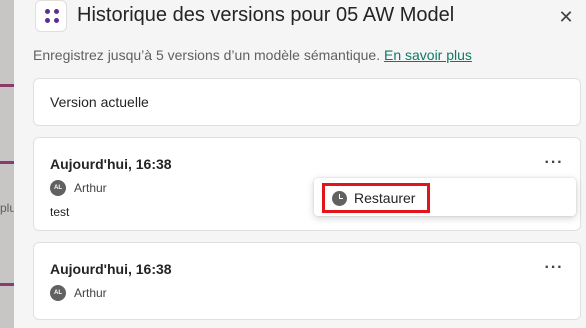  I want to click on background-text: plu, so click(7, 208).